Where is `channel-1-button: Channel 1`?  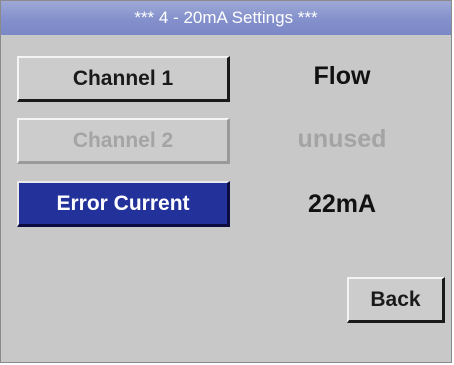
channel-1-button: Channel 1 is located at coordinates (123, 79).